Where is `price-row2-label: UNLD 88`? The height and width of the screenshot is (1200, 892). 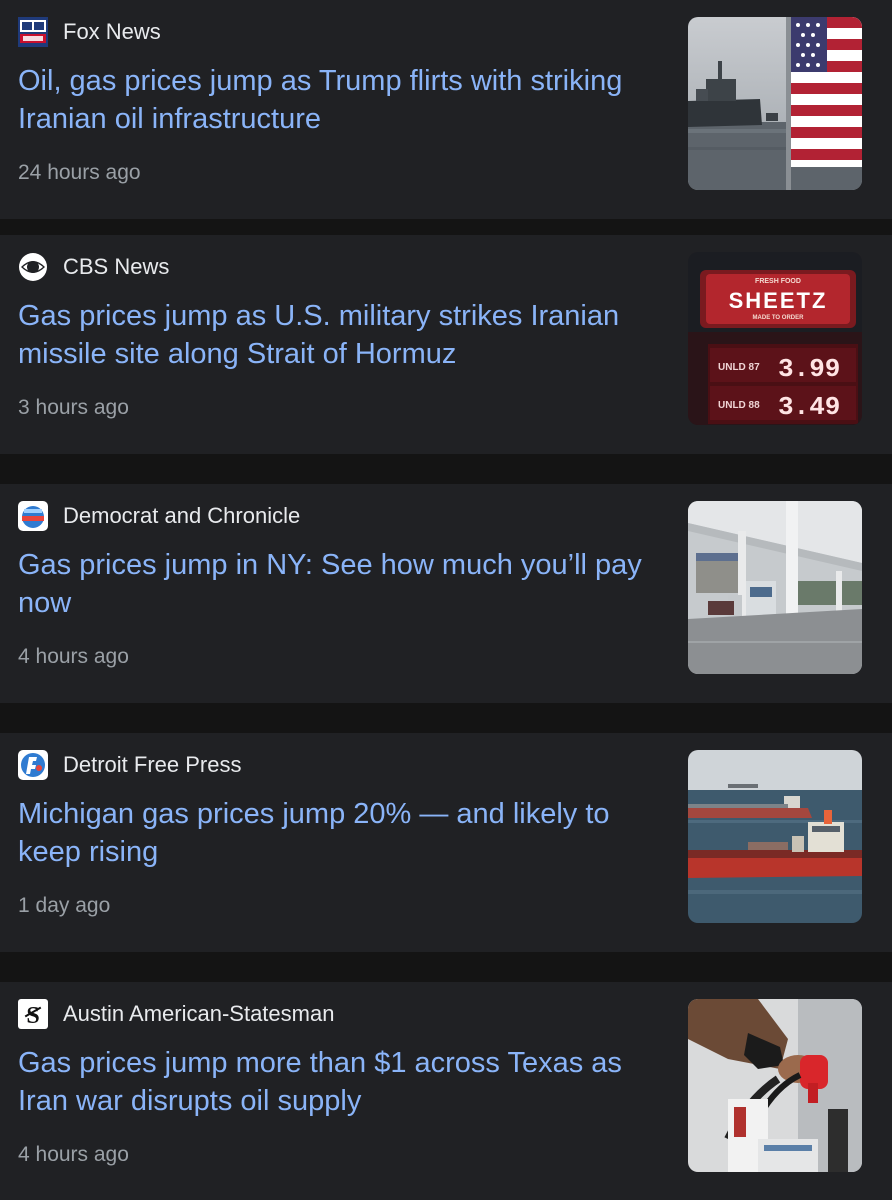
price-row2-label: UNLD 88 is located at coordinates (739, 405).